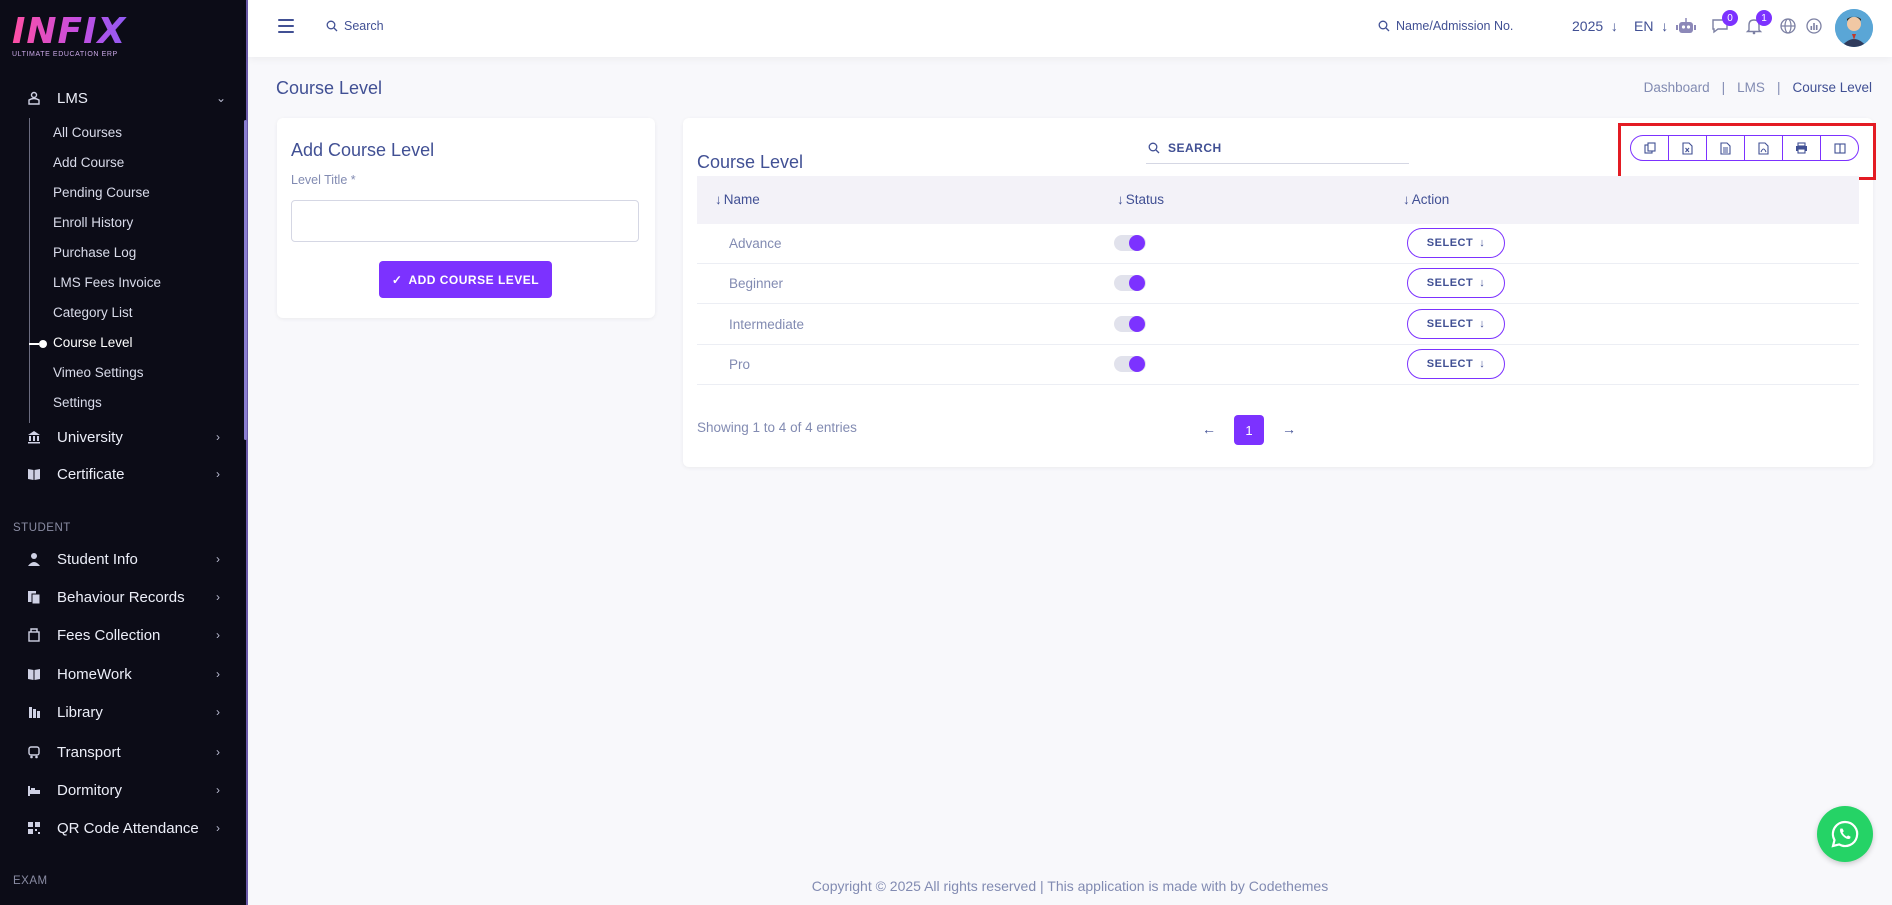  I want to click on sidebar-item-transport: Transport ›, so click(123, 752).